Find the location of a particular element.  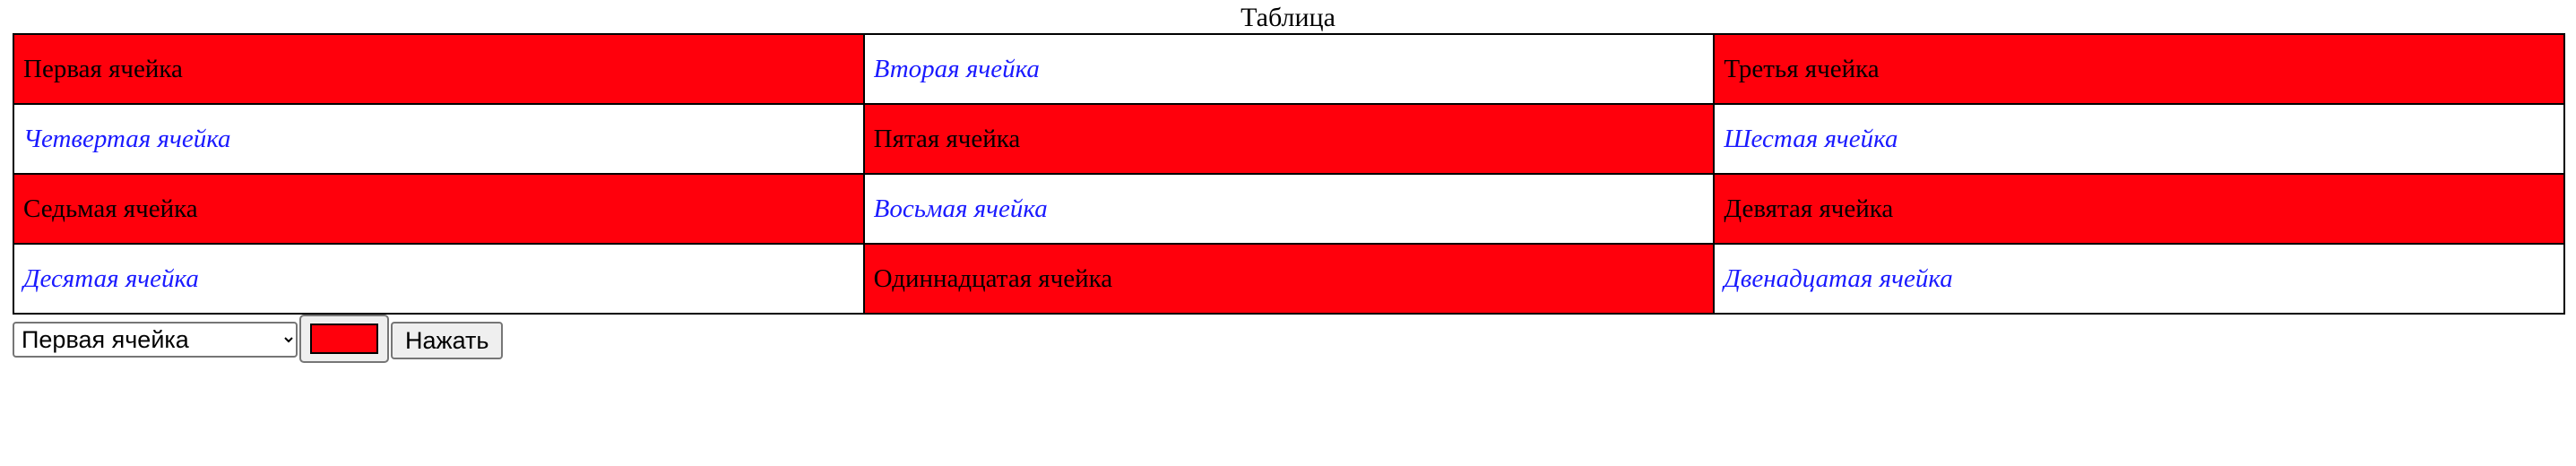

table-cell: Одиннадцатая ячейка is located at coordinates (1289, 279).